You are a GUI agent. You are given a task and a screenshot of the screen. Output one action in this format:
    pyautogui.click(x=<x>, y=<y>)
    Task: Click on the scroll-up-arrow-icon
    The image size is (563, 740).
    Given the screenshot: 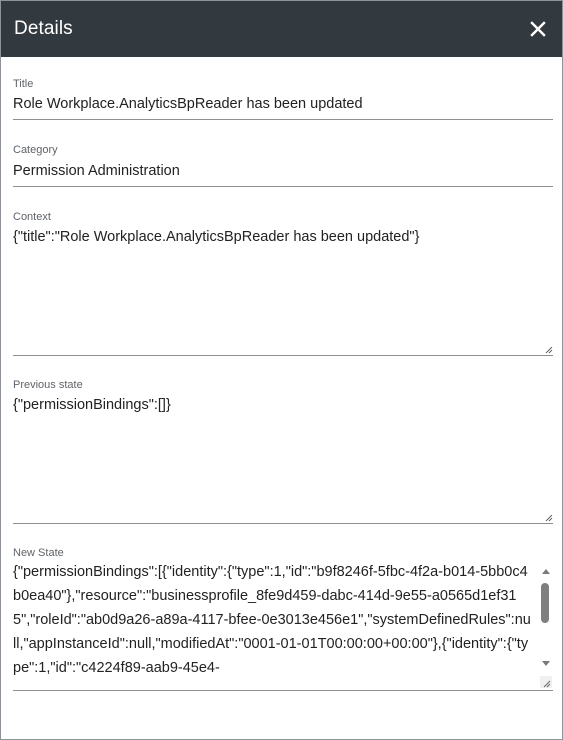 What is the action you would take?
    pyautogui.click(x=546, y=571)
    